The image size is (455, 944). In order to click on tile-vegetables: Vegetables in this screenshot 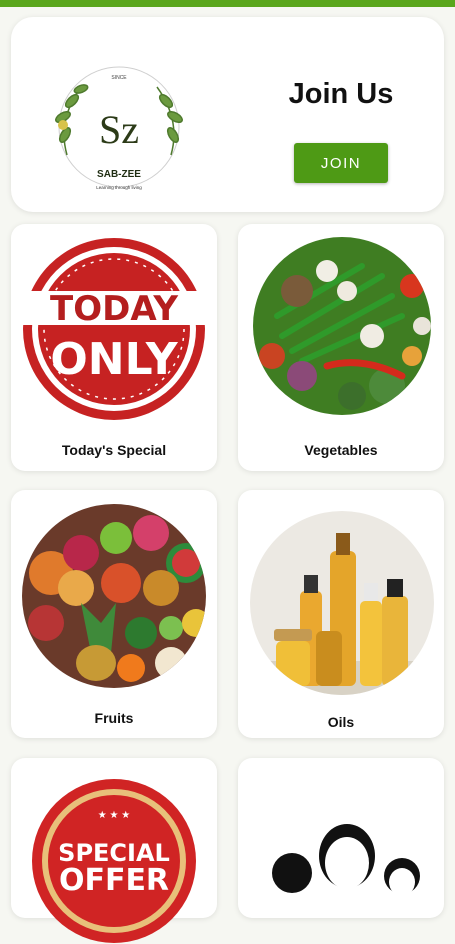, I will do `click(341, 347)`.